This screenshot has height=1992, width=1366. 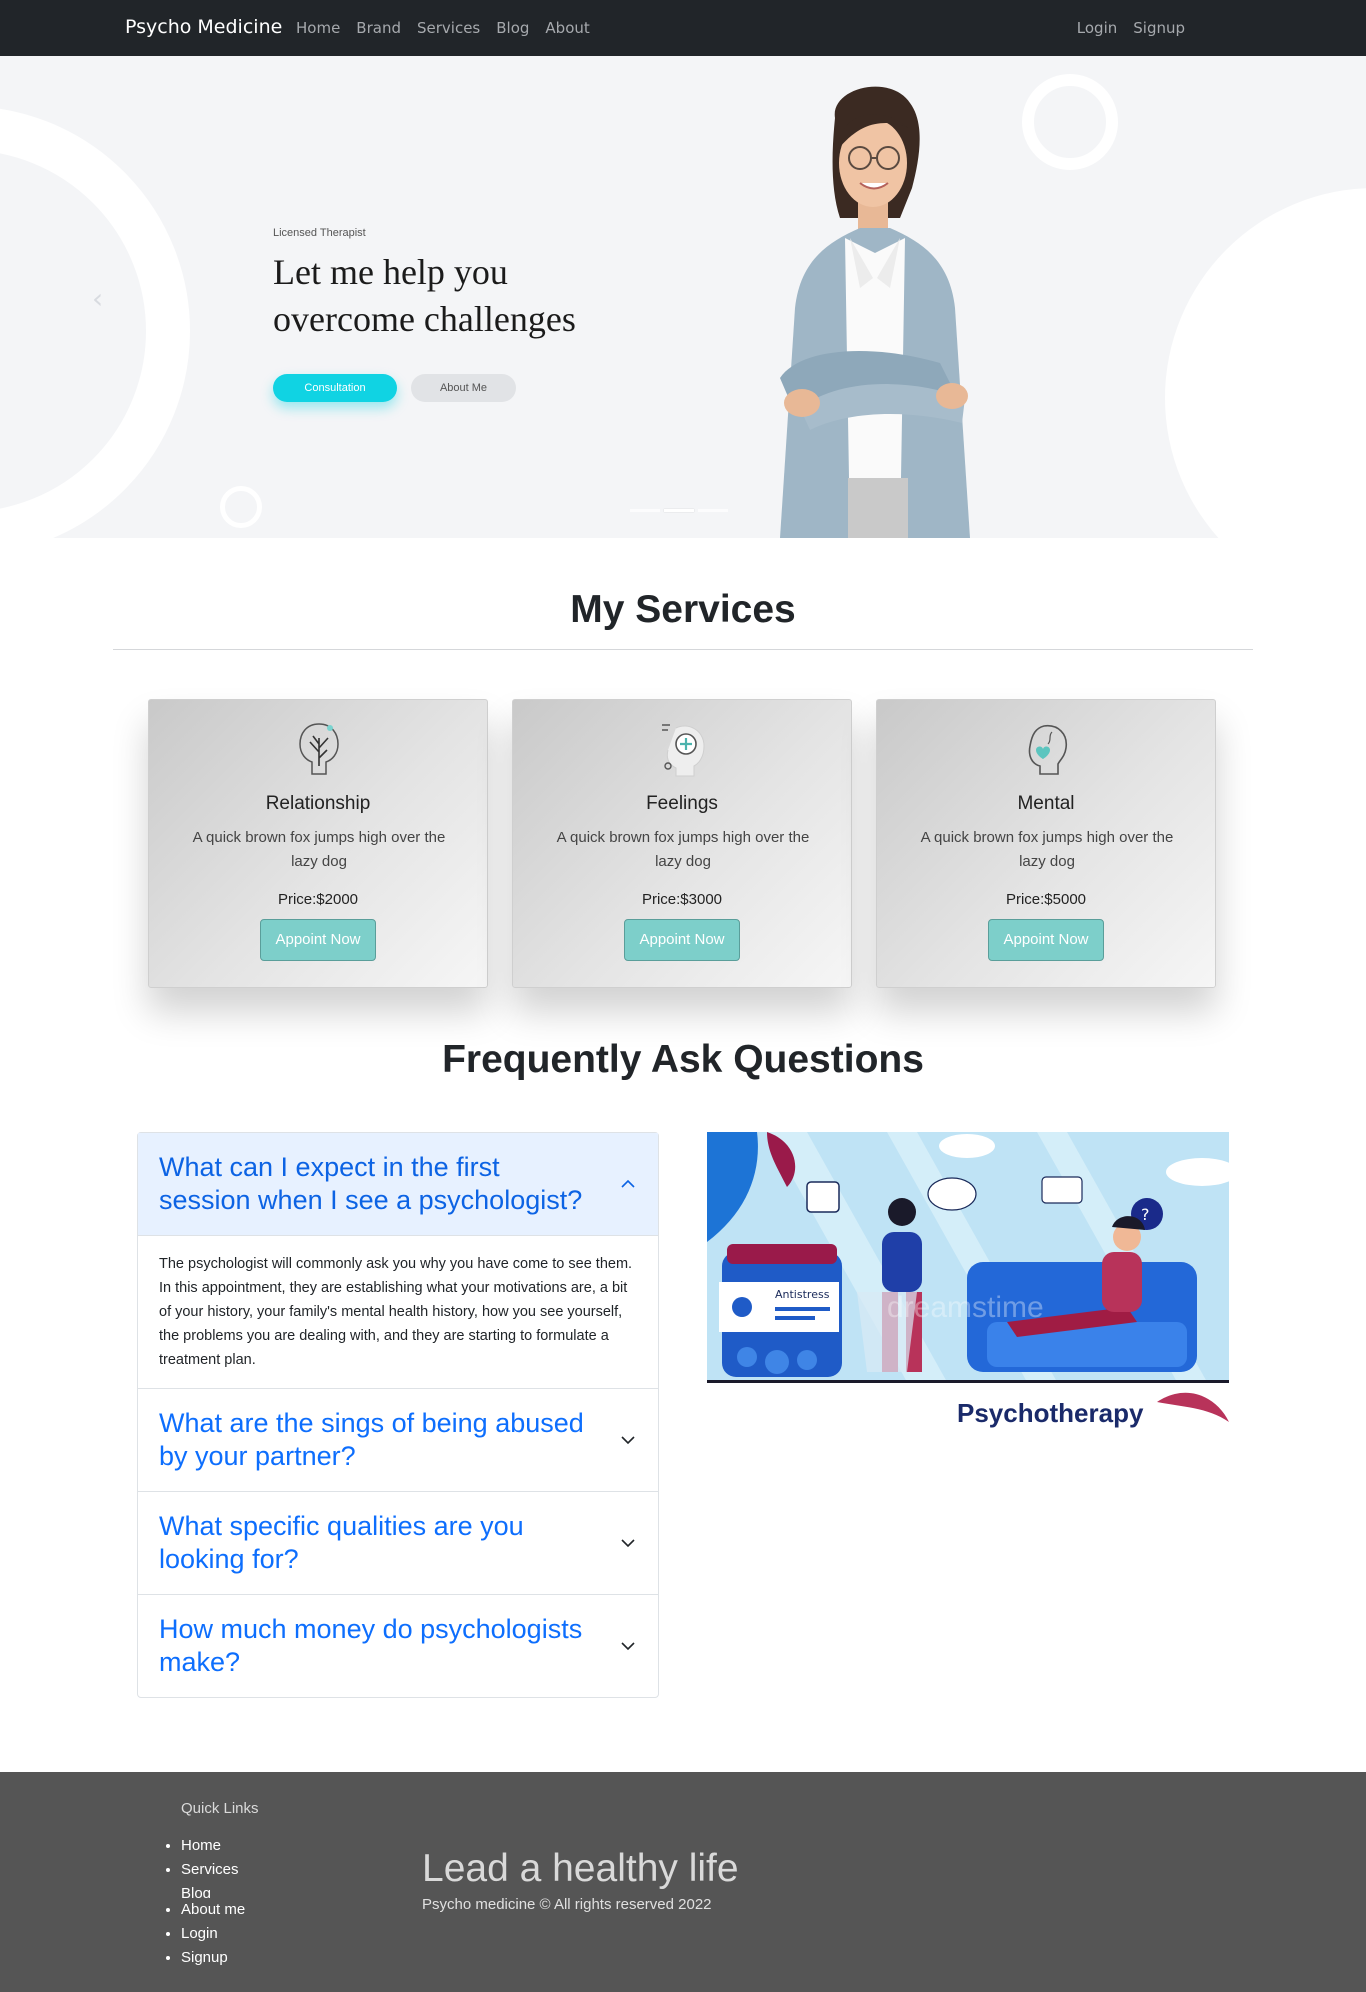 I want to click on quick-links-title: Quick Links, so click(x=220, y=1808).